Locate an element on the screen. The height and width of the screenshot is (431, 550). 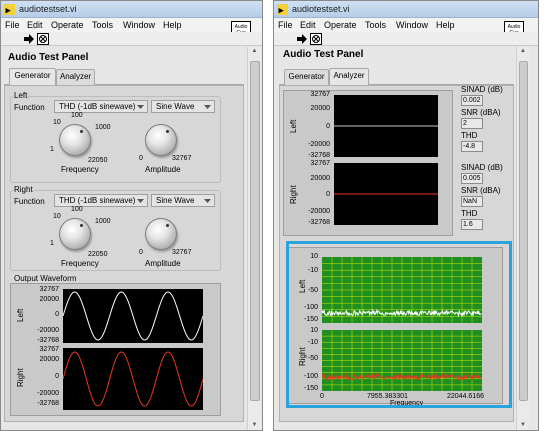
thd-right-value: 1.6 is located at coordinates (472, 224).